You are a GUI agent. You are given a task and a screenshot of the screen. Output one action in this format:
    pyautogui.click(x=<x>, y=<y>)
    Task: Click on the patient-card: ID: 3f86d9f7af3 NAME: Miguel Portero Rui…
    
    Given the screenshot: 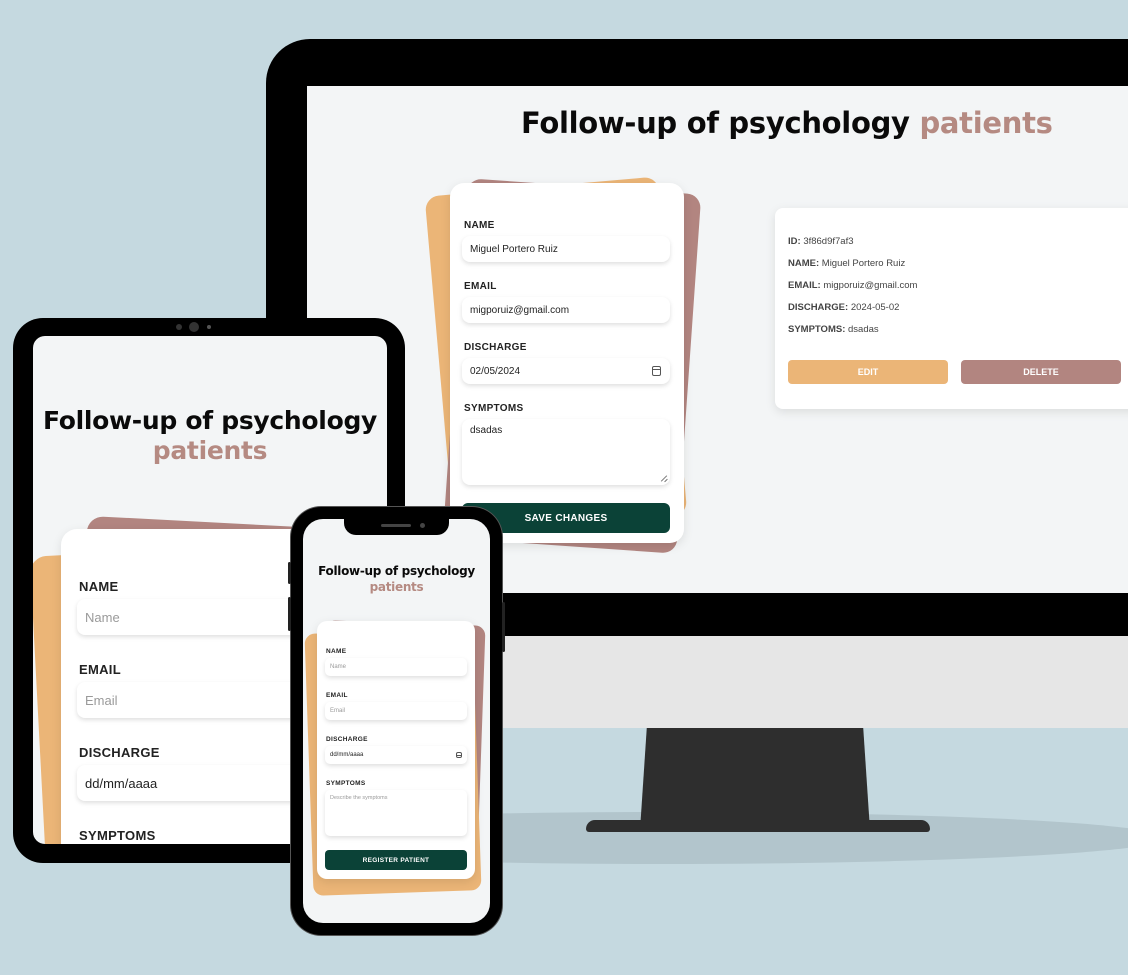 What is the action you would take?
    pyautogui.click(x=951, y=308)
    